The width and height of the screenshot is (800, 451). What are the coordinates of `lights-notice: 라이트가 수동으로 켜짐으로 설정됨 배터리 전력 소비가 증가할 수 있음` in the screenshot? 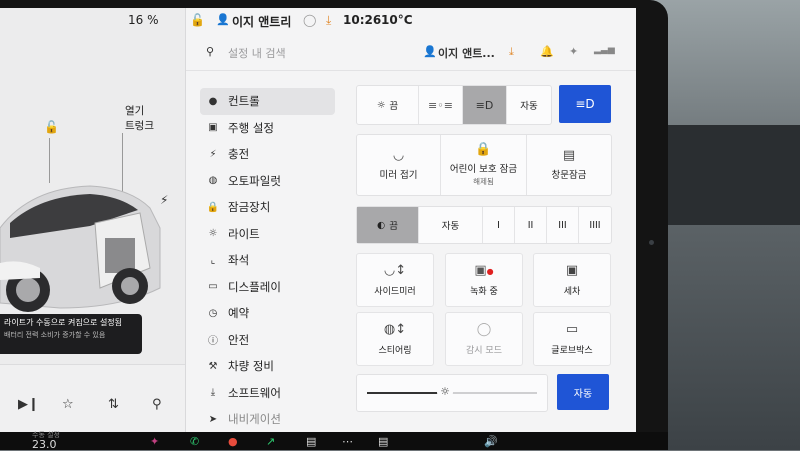 It's located at (71, 334).